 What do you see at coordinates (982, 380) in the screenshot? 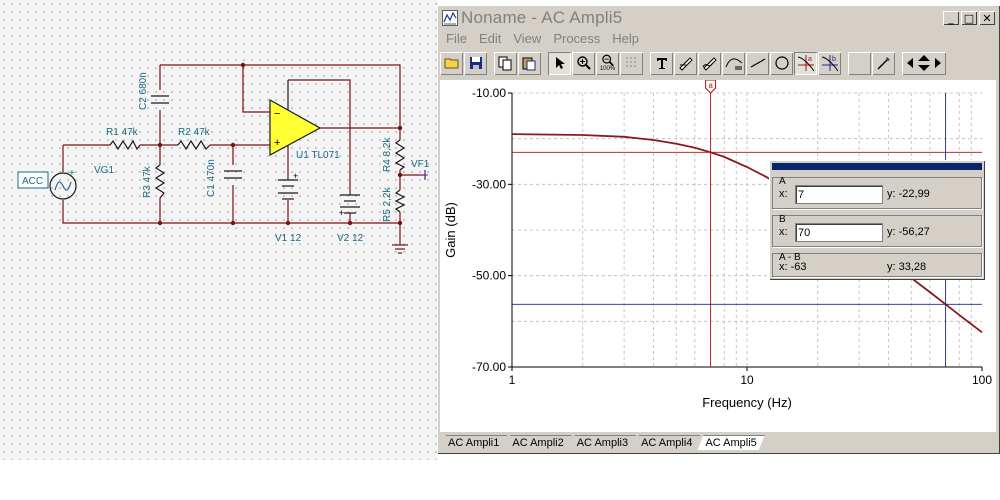
I see `x-tick-label: 100` at bounding box center [982, 380].